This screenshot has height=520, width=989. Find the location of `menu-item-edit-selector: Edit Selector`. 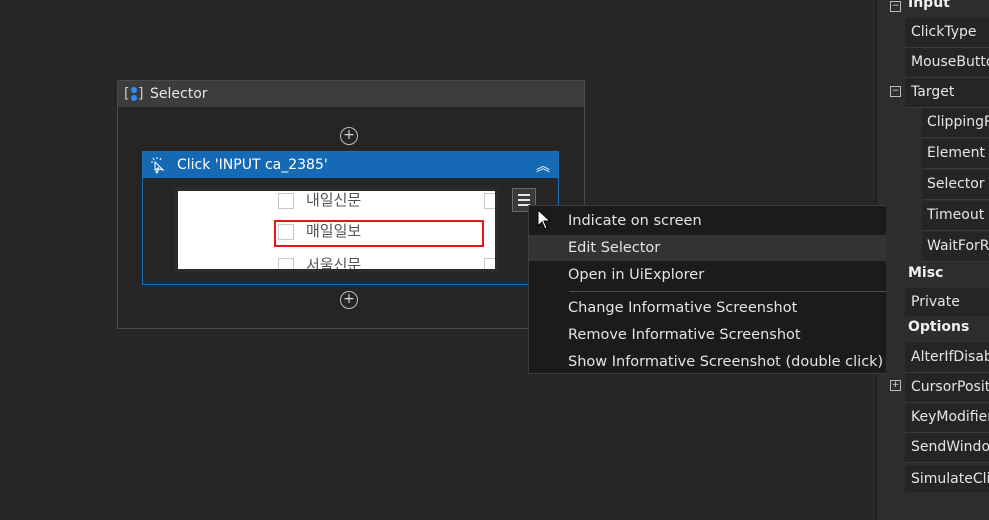

menu-item-edit-selector: Edit Selector is located at coordinates (718, 248).